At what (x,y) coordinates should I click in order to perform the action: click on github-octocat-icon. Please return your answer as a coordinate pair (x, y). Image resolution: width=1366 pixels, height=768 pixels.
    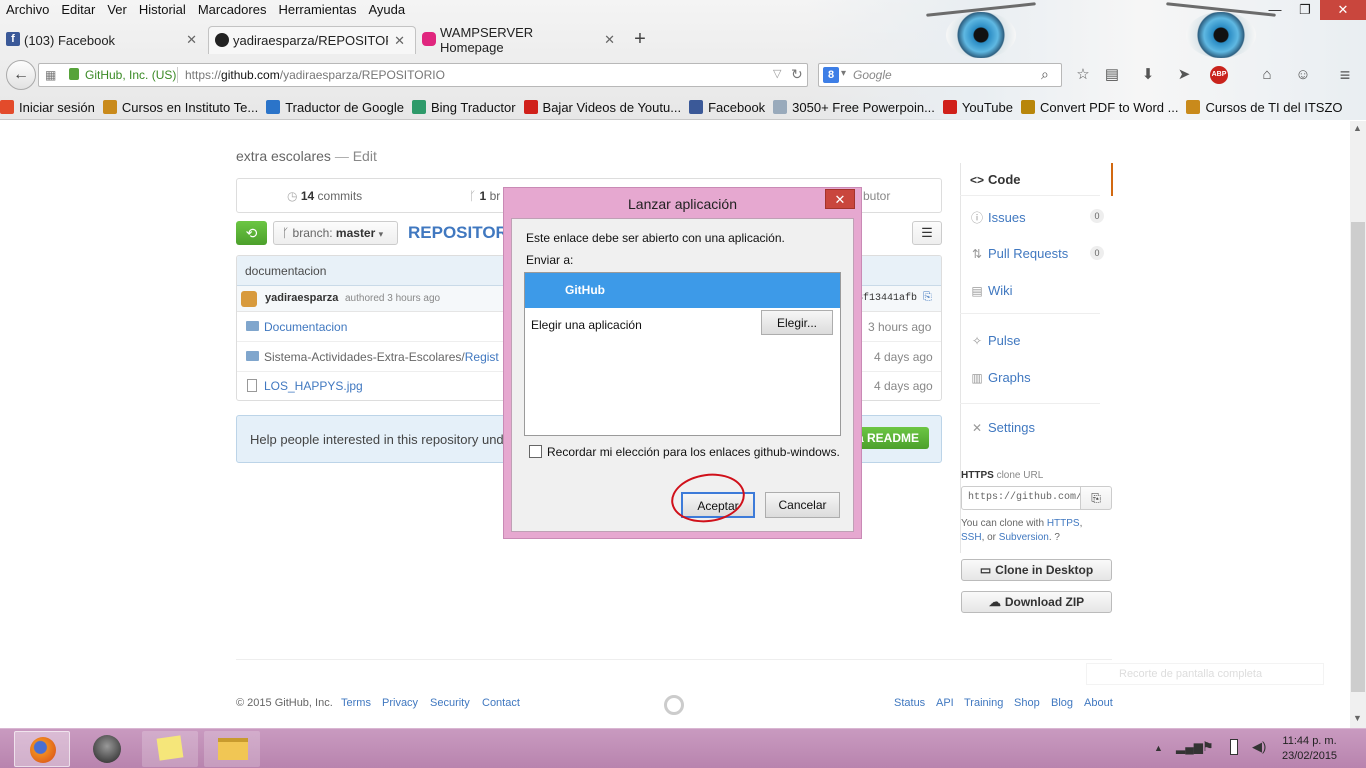
    Looking at the image, I should click on (674, 705).